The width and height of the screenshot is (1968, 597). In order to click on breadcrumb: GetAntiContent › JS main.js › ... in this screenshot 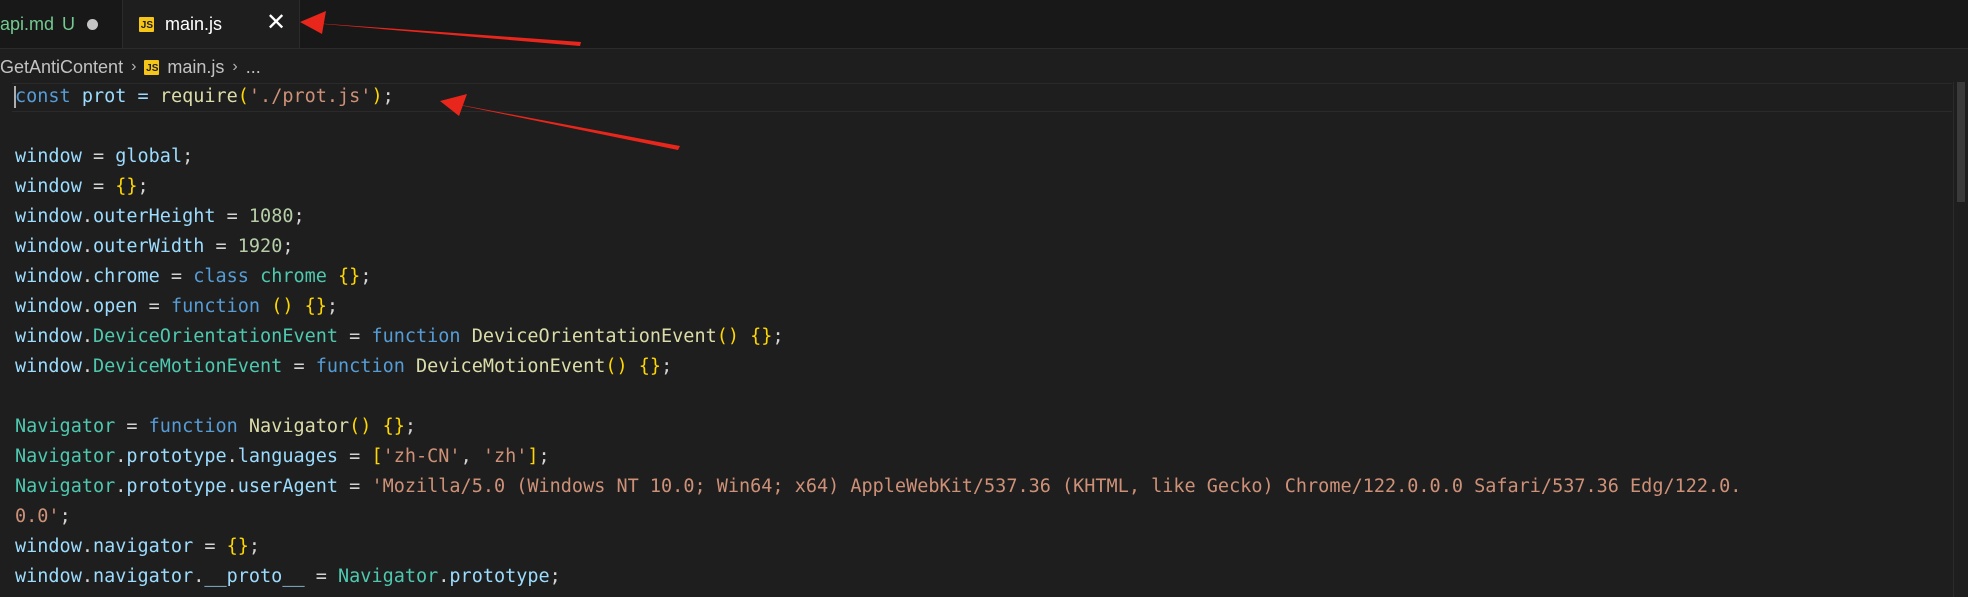, I will do `click(130, 67)`.